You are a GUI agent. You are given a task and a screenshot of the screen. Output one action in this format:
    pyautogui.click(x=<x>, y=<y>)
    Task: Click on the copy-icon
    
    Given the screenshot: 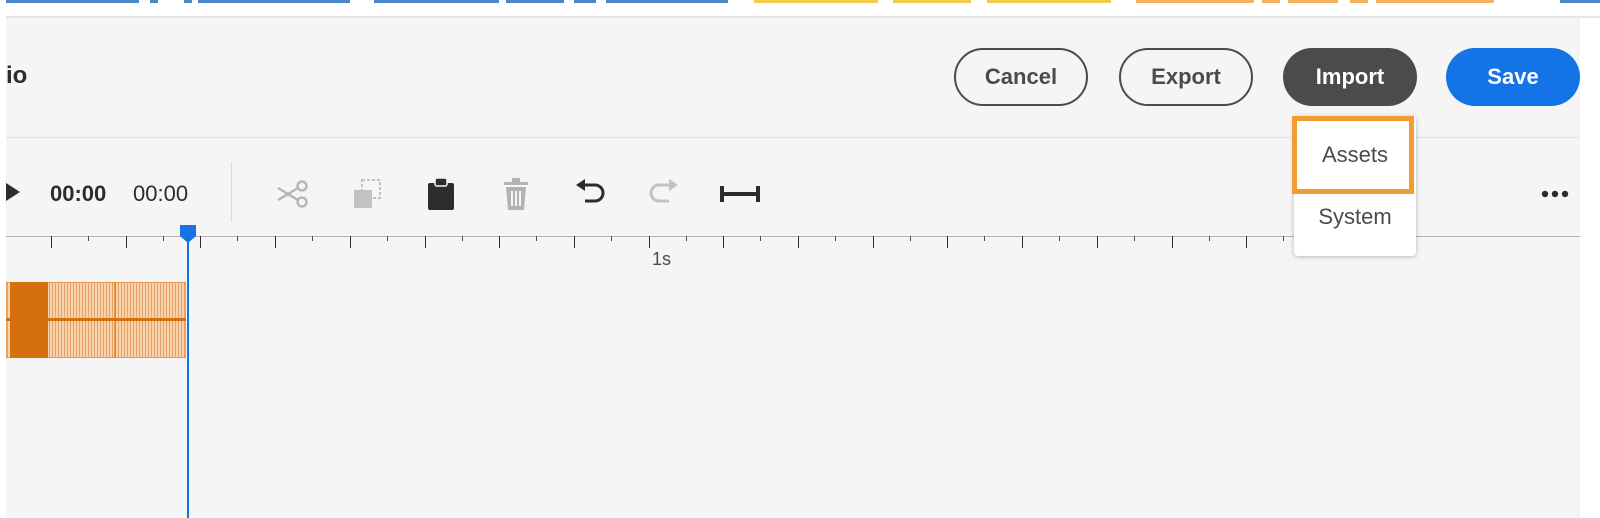 What is the action you would take?
    pyautogui.click(x=367, y=193)
    